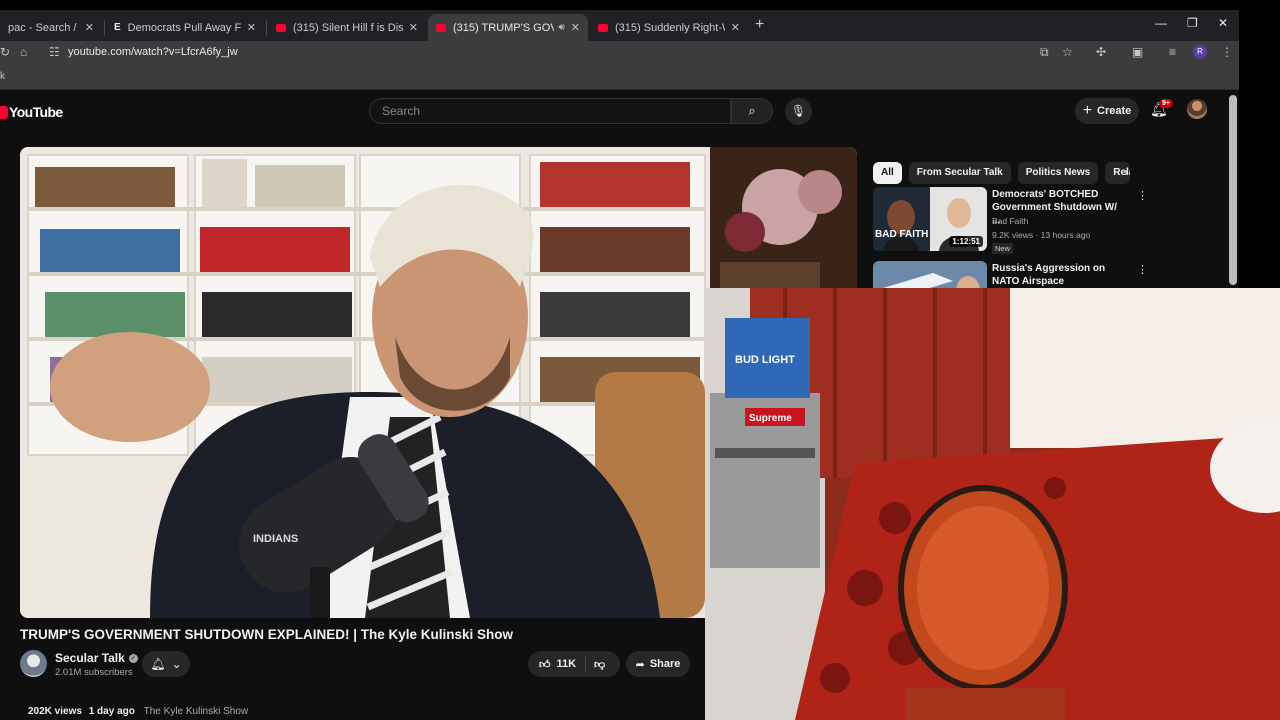 The width and height of the screenshot is (1280, 720). I want to click on tab-trumps-government-active: (315) TRUMP'S GOVERNMENT 🔊︎ ✕, so click(508, 27).